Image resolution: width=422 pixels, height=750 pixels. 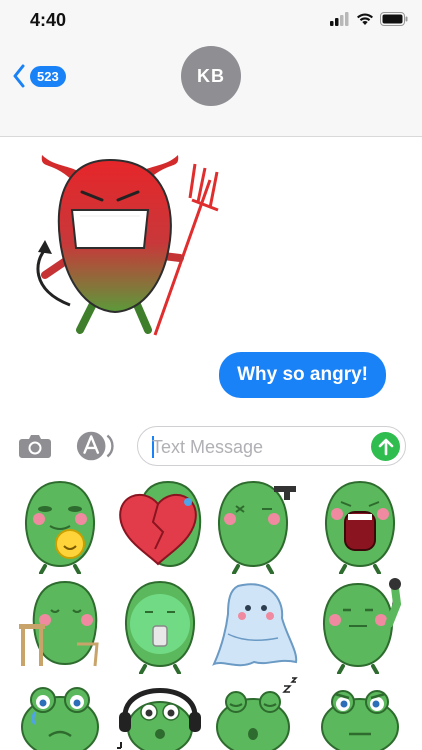 I want to click on frog-holding-smiley-sticker, so click(x=60, y=524).